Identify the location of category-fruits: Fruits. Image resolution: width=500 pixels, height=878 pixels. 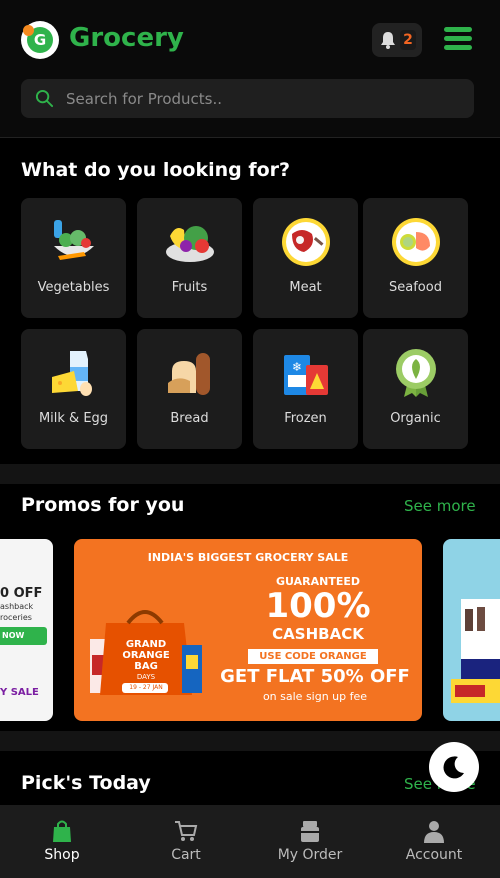
(189, 258).